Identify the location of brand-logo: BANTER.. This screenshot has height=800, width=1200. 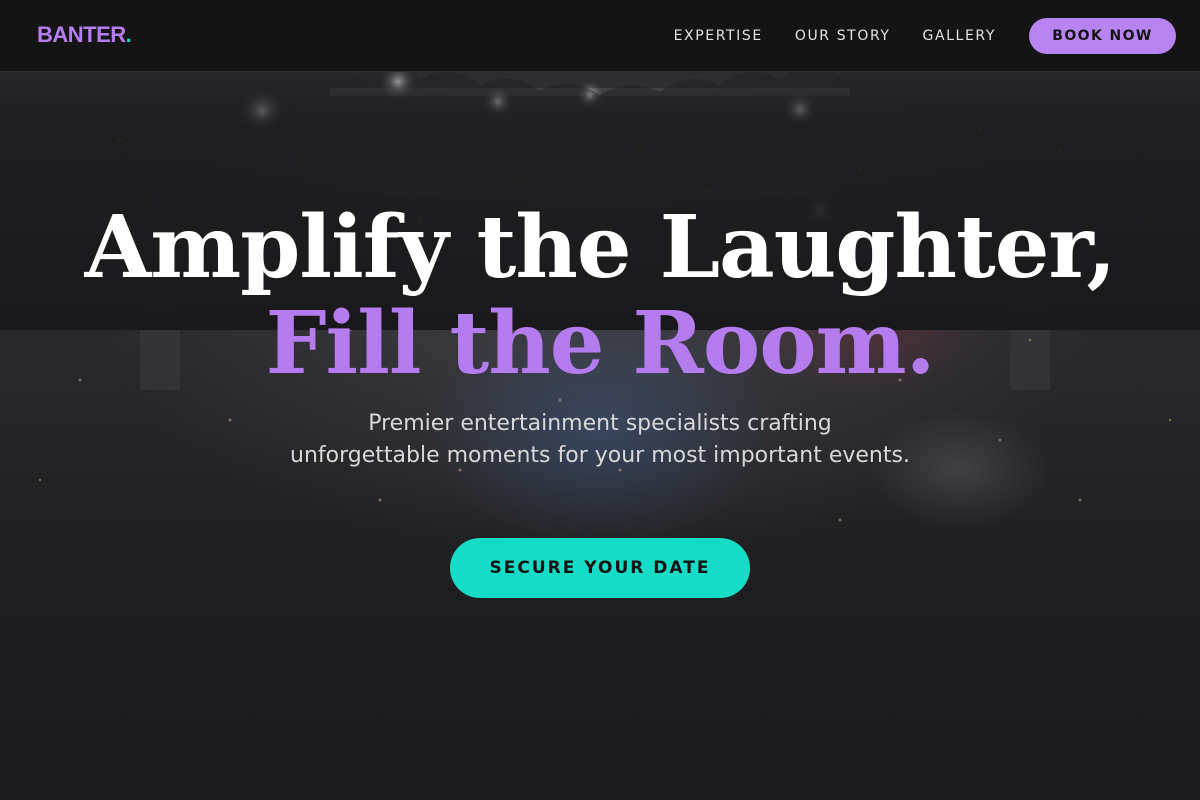
(84, 35).